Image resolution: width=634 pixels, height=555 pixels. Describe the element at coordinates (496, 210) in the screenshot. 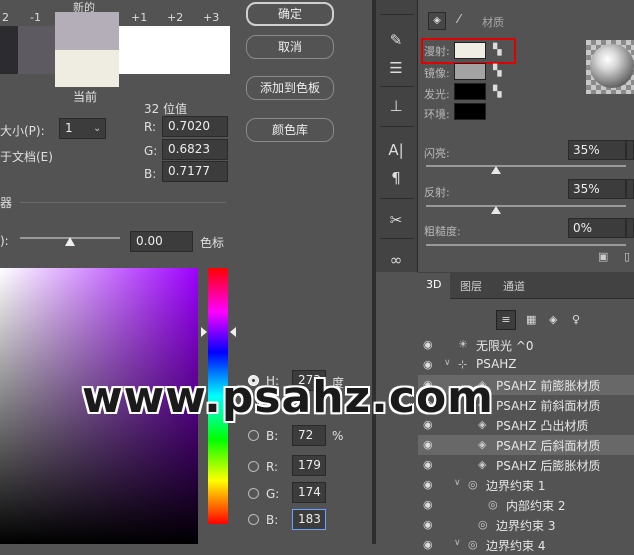

I see `reflection-knob` at that location.